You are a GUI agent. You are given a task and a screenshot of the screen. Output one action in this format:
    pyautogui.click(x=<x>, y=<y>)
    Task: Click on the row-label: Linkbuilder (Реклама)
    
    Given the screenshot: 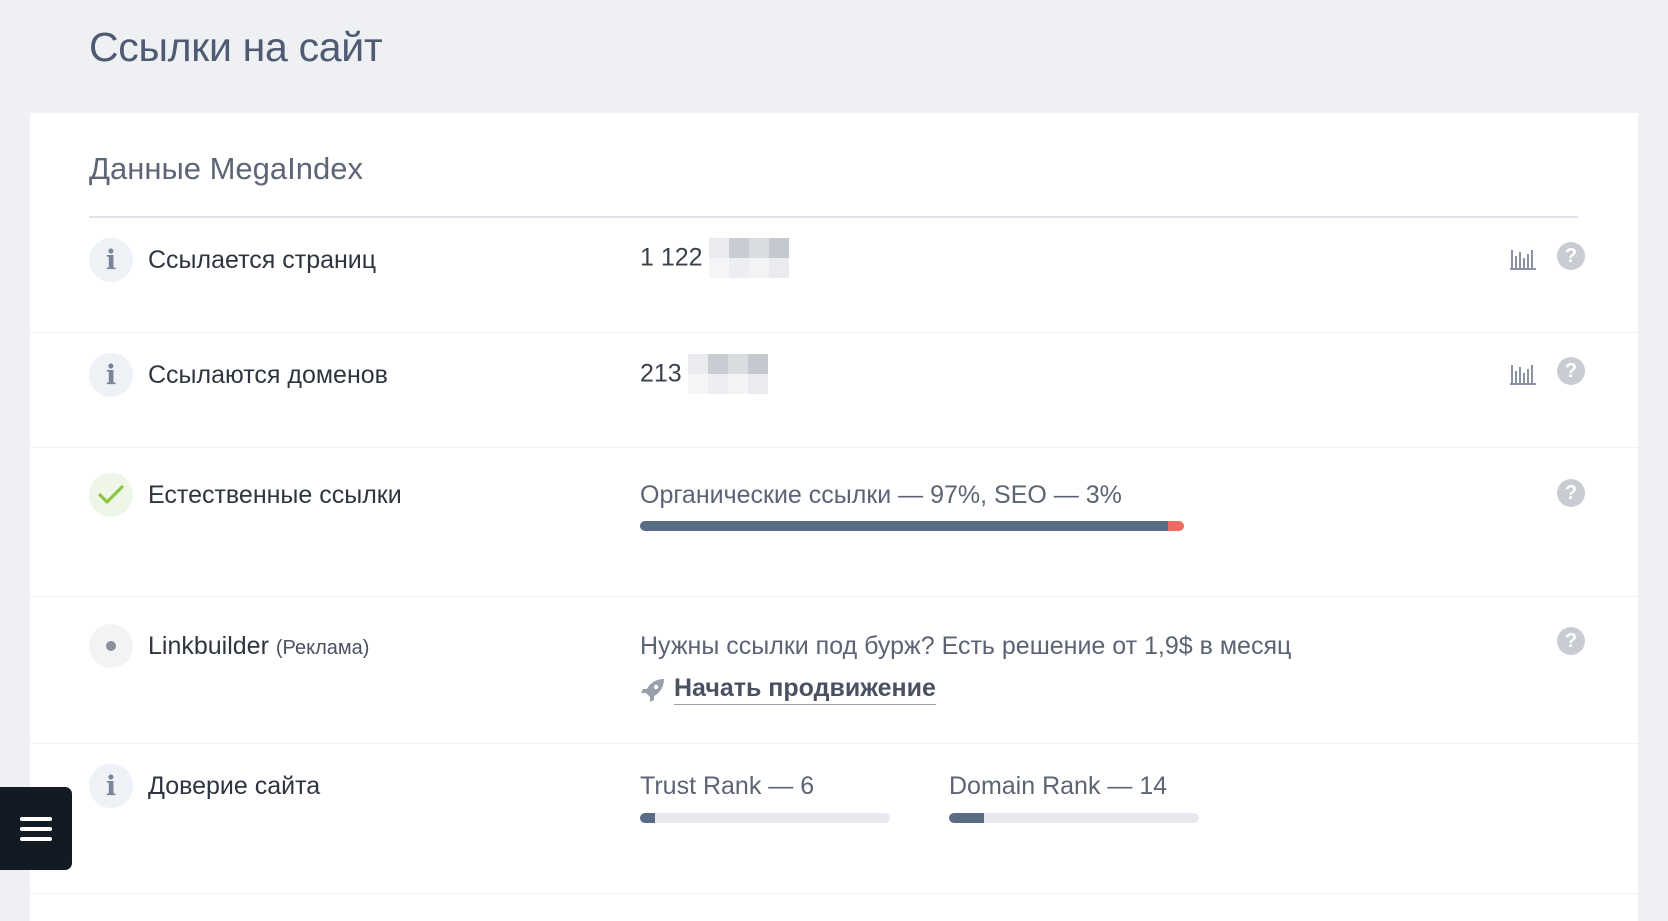 What is the action you would take?
    pyautogui.click(x=258, y=646)
    